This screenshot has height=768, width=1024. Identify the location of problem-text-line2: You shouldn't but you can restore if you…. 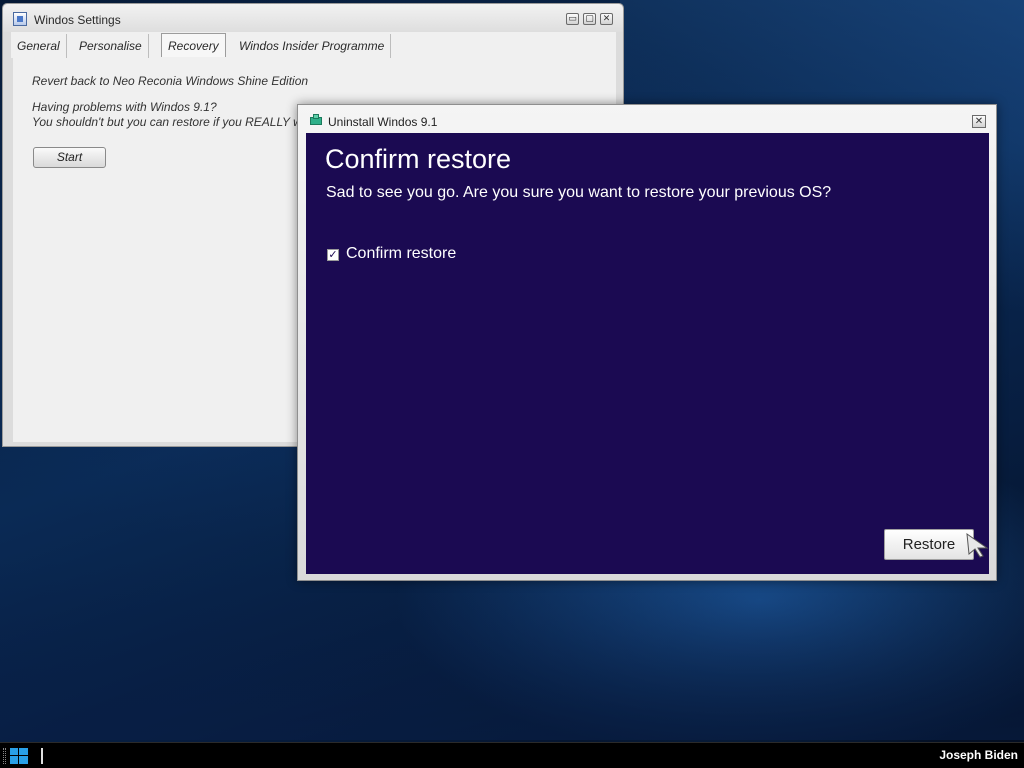
(175, 122).